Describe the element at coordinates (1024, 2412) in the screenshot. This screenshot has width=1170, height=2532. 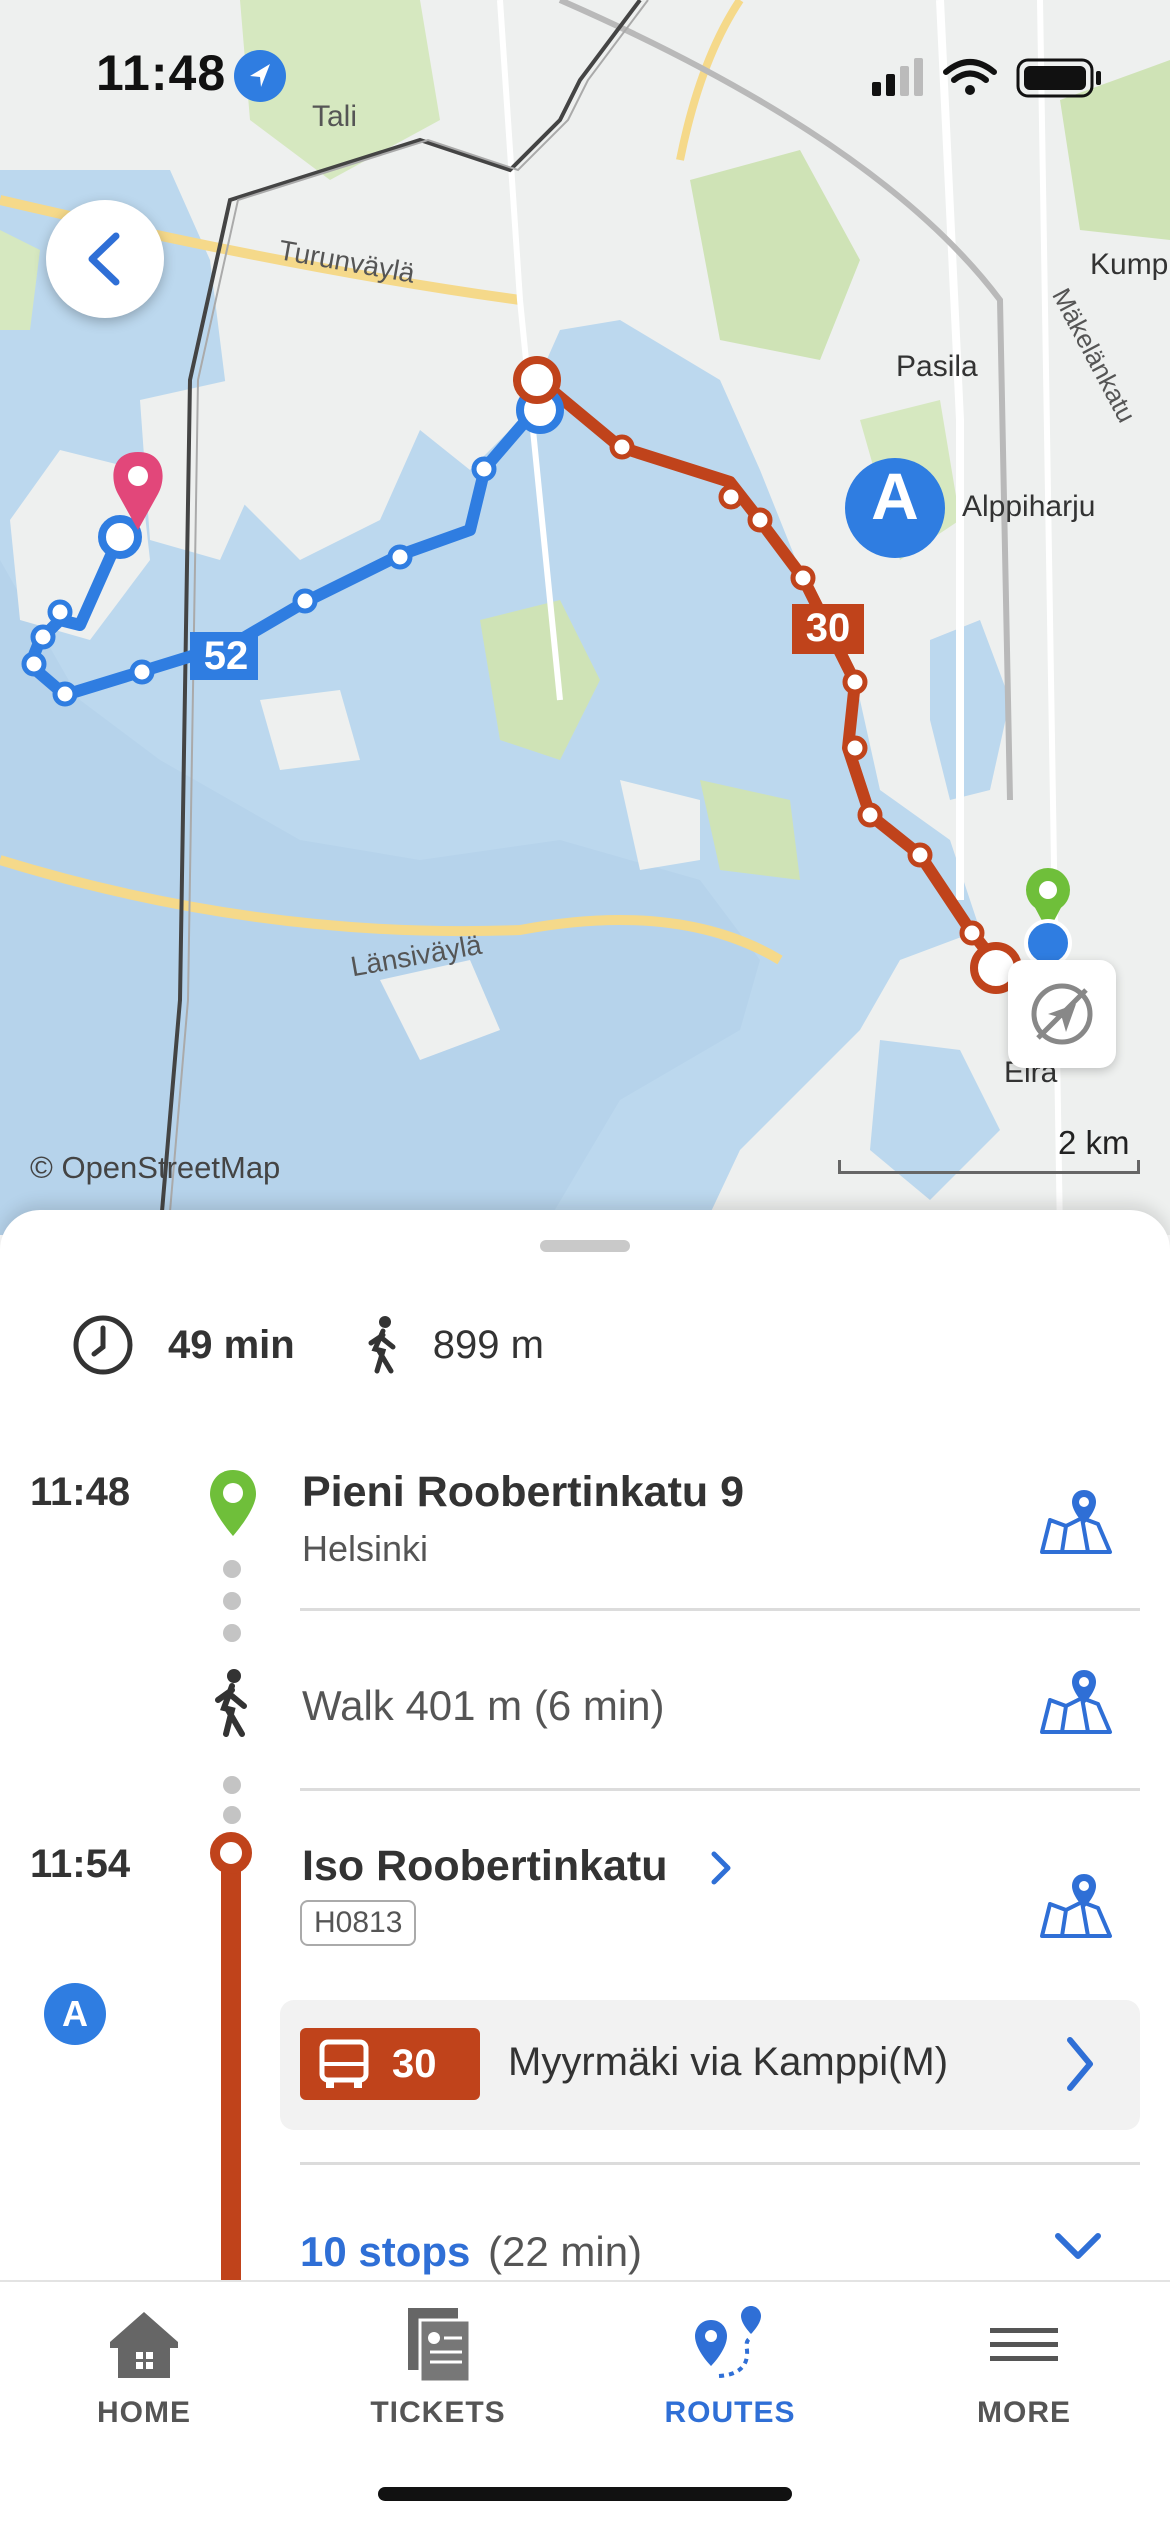
I see `tab-more-label: MORE` at that location.